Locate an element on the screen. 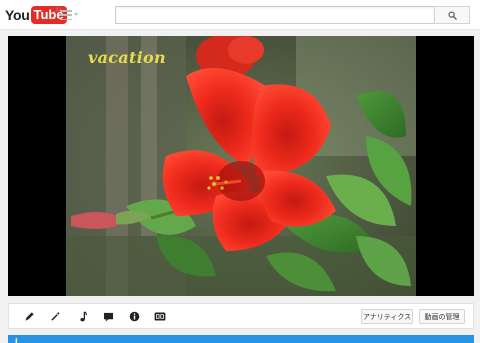 This screenshot has width=480, height=343. logo-you-text: You is located at coordinates (17, 15).